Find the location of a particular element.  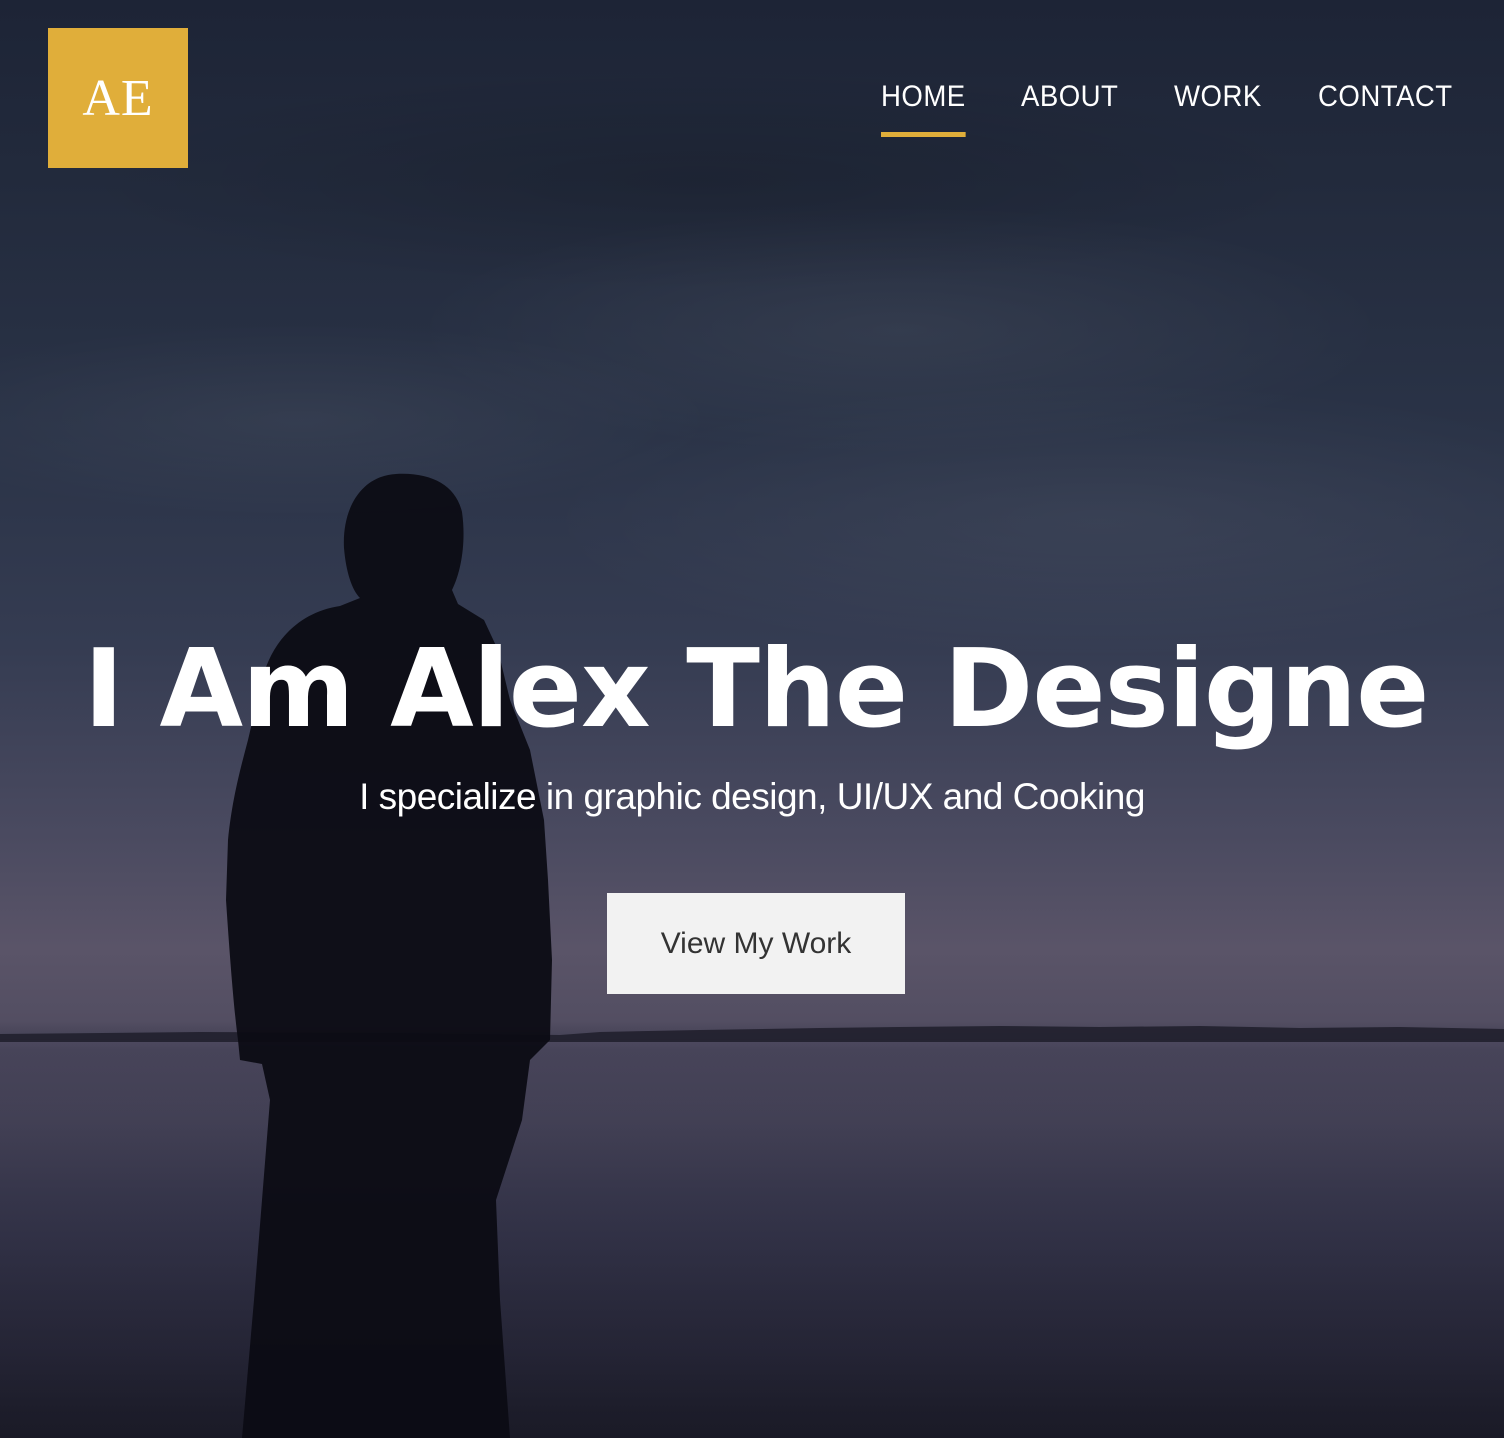

nav-item-about: ABOUT is located at coordinates (1069, 98).